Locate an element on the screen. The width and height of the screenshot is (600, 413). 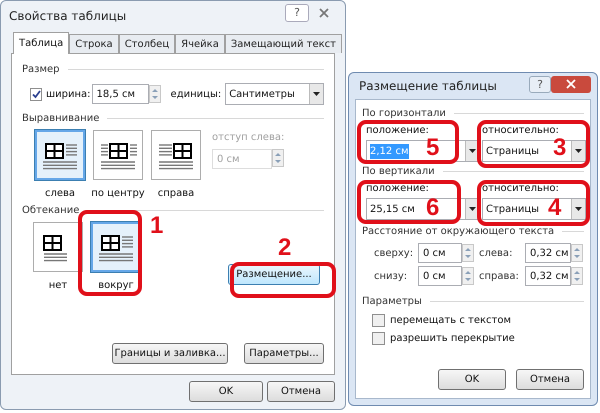
tab: Таблица is located at coordinates (41, 43).